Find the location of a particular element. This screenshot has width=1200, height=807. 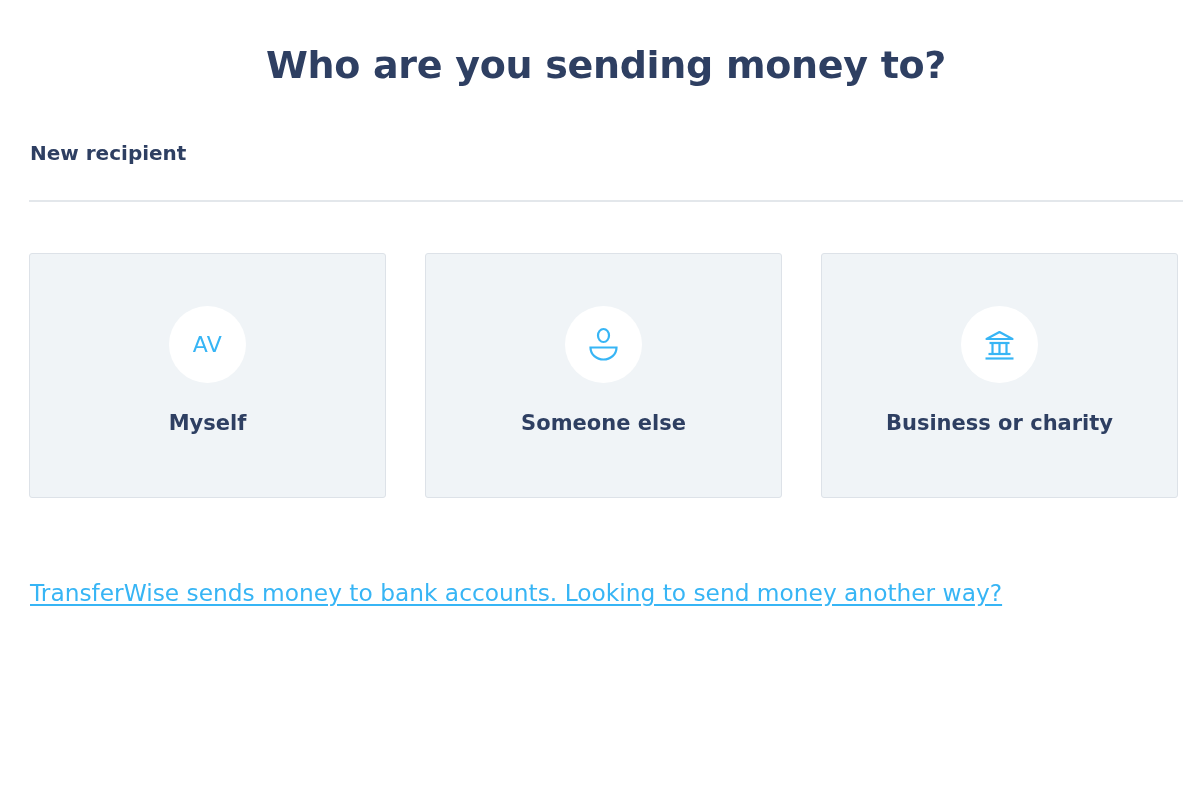

recipient-option-card: AV Myself is located at coordinates (207, 375).